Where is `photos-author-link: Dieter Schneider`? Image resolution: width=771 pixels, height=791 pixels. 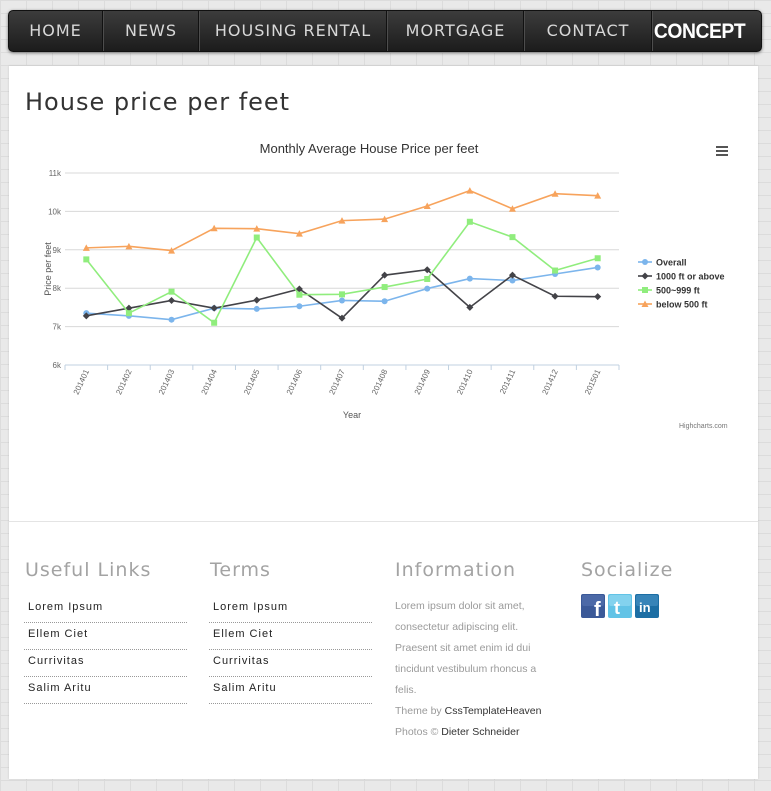 photos-author-link: Dieter Schneider is located at coordinates (480, 732).